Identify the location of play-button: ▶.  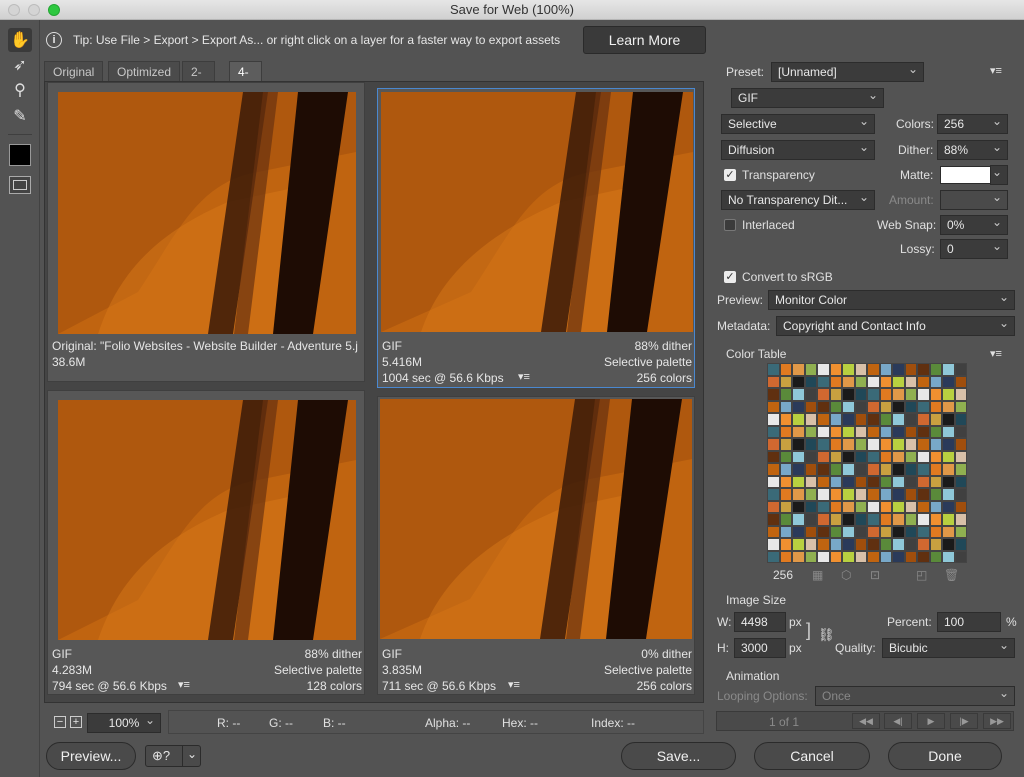
(931, 721).